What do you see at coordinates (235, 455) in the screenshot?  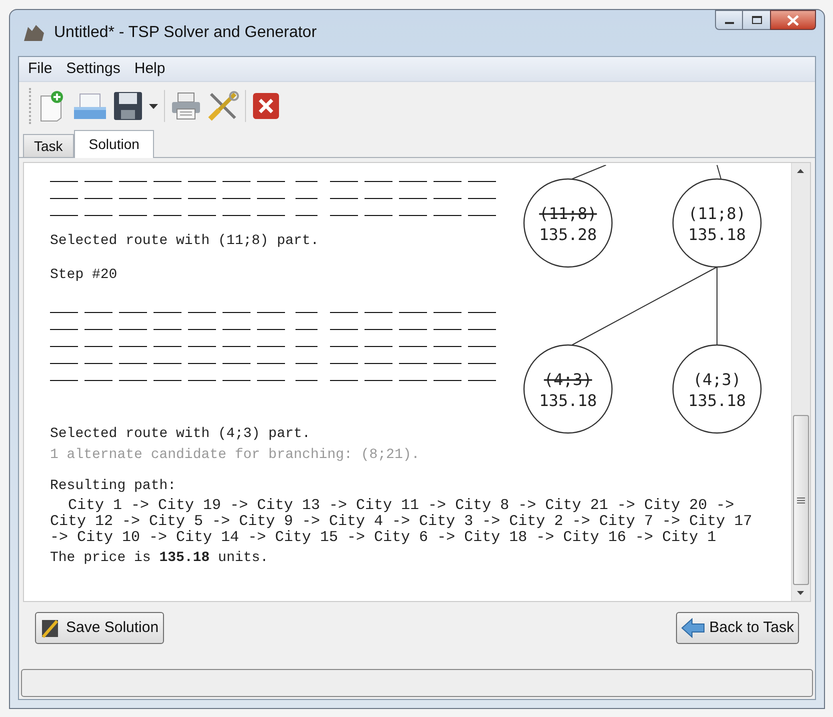 I see `solution-note: 1 alternate candidate for branching: (8;21).` at bounding box center [235, 455].